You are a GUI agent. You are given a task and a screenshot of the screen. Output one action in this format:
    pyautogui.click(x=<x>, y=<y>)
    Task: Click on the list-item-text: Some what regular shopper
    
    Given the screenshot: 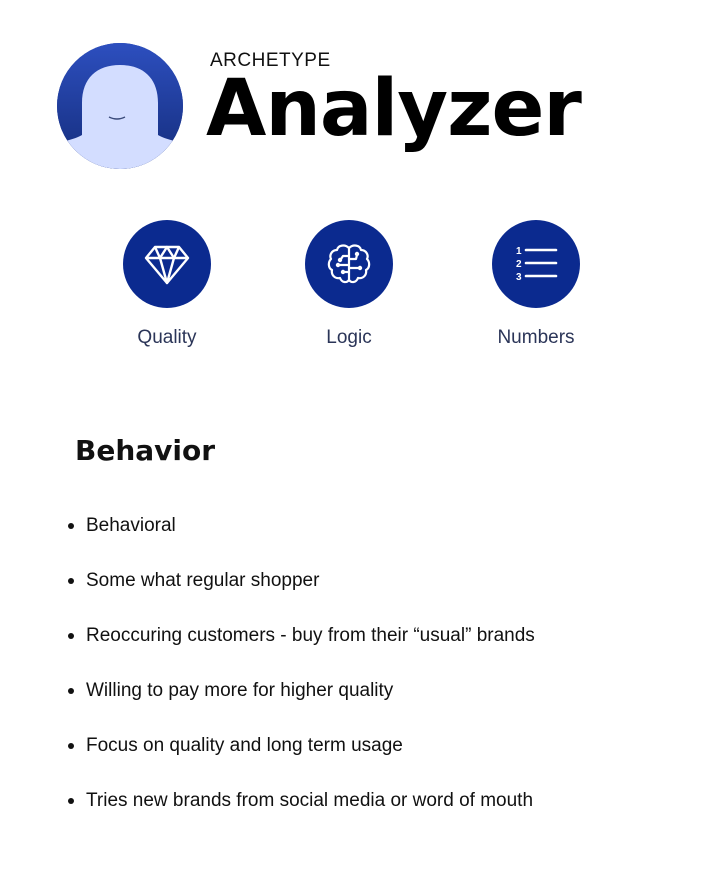 What is the action you would take?
    pyautogui.click(x=203, y=580)
    